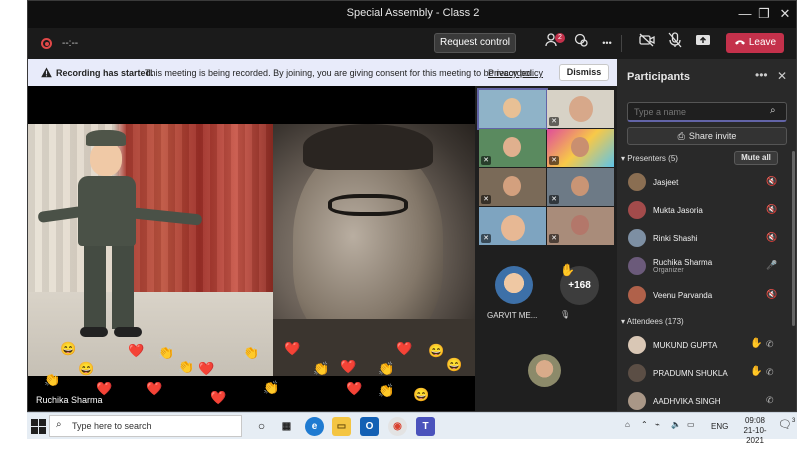  I want to click on participant-name: AADHVIKA SINGH, so click(687, 401).